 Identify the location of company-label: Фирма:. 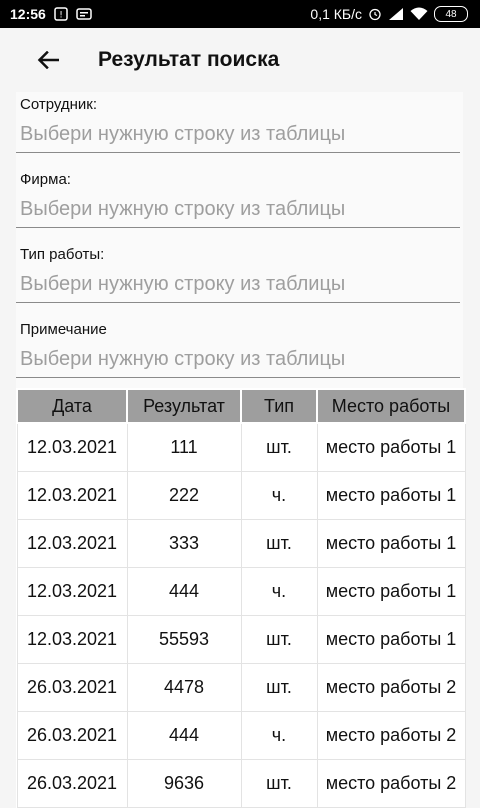
(45, 179).